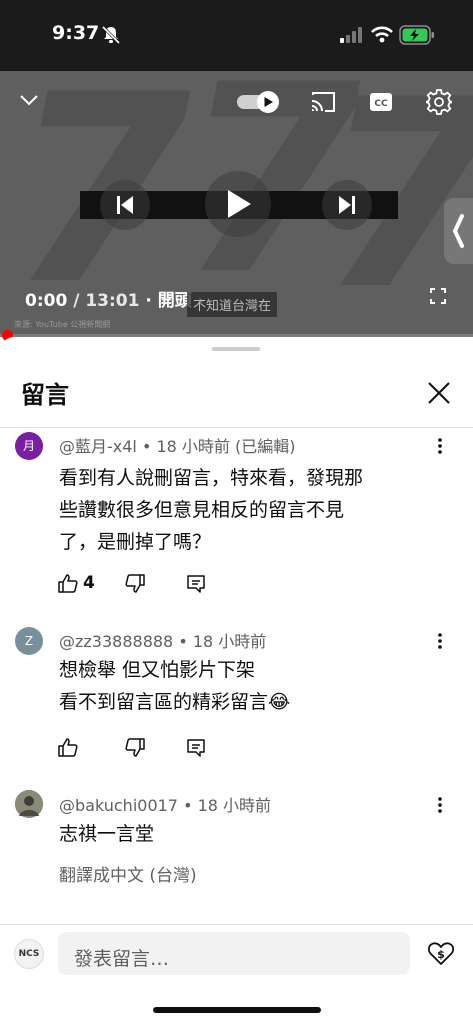  Describe the element at coordinates (29, 804) in the screenshot. I see `avatar` at that location.